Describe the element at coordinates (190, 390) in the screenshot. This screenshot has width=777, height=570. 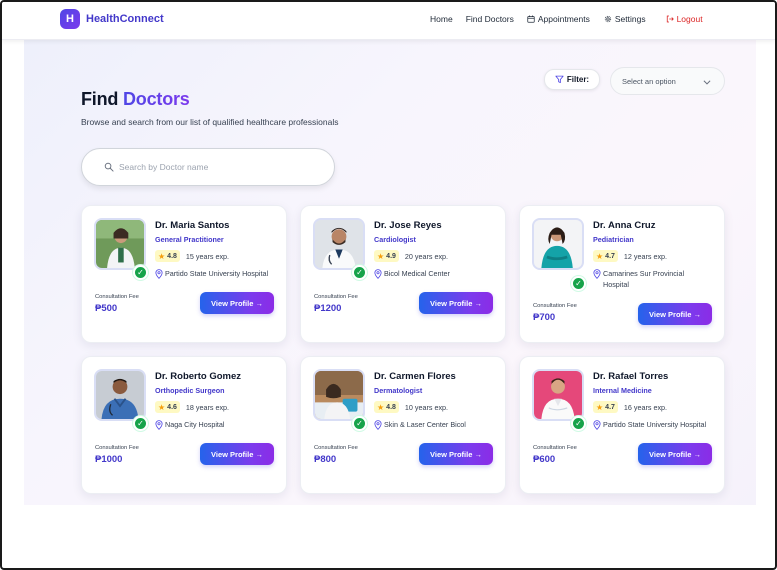
I see `doctor-specialty: Orthopedic Surgeon` at that location.